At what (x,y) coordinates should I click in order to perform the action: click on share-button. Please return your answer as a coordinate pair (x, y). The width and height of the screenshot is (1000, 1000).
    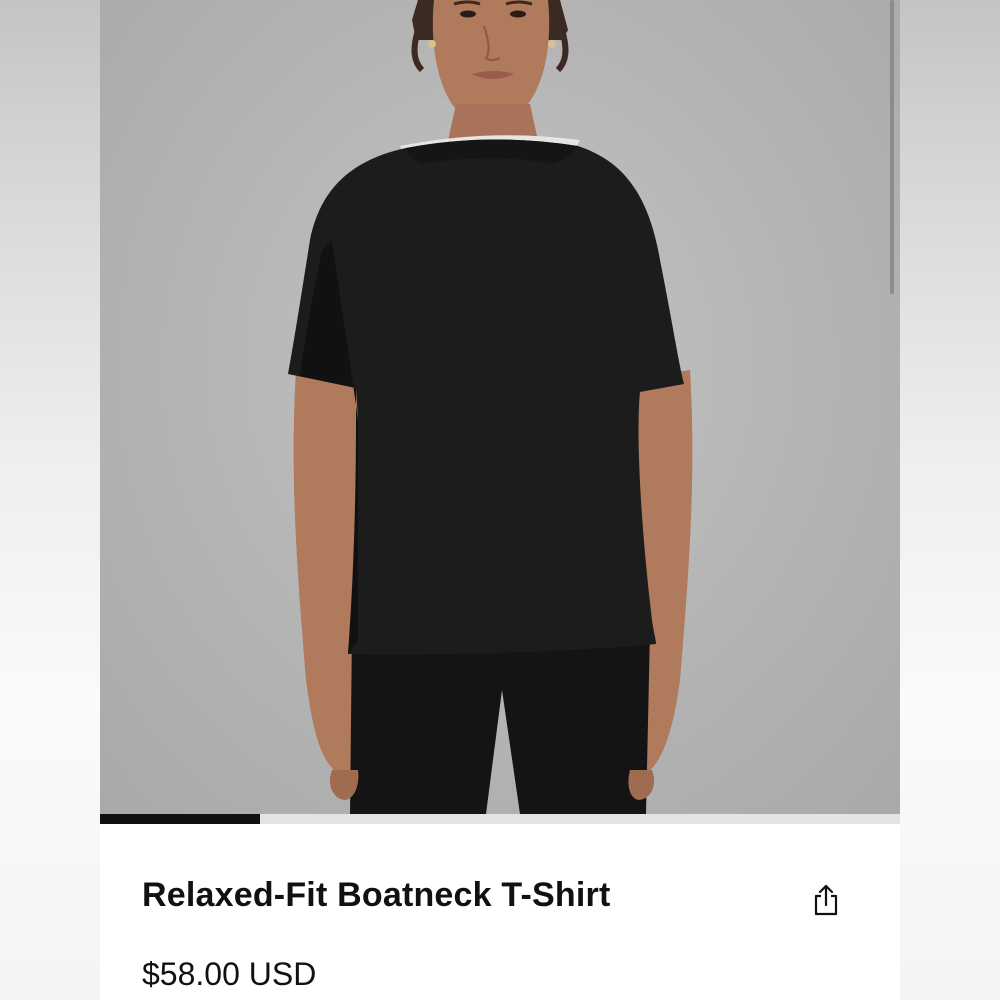
    Looking at the image, I should click on (826, 900).